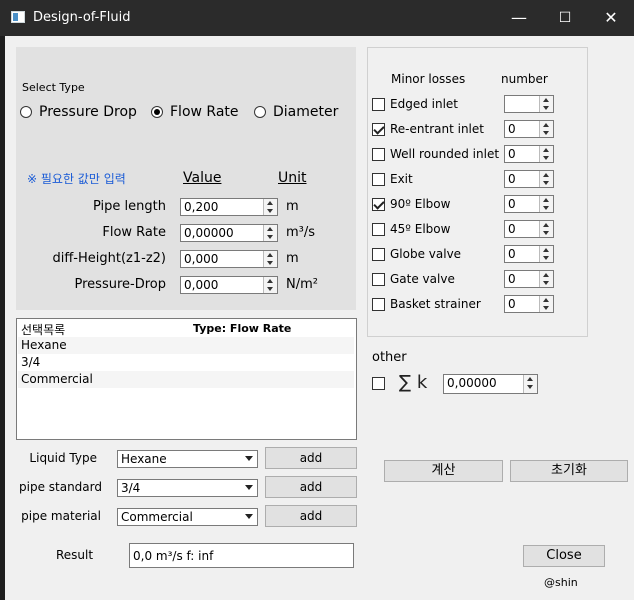  I want to click on credit-text: @shin, so click(561, 582).